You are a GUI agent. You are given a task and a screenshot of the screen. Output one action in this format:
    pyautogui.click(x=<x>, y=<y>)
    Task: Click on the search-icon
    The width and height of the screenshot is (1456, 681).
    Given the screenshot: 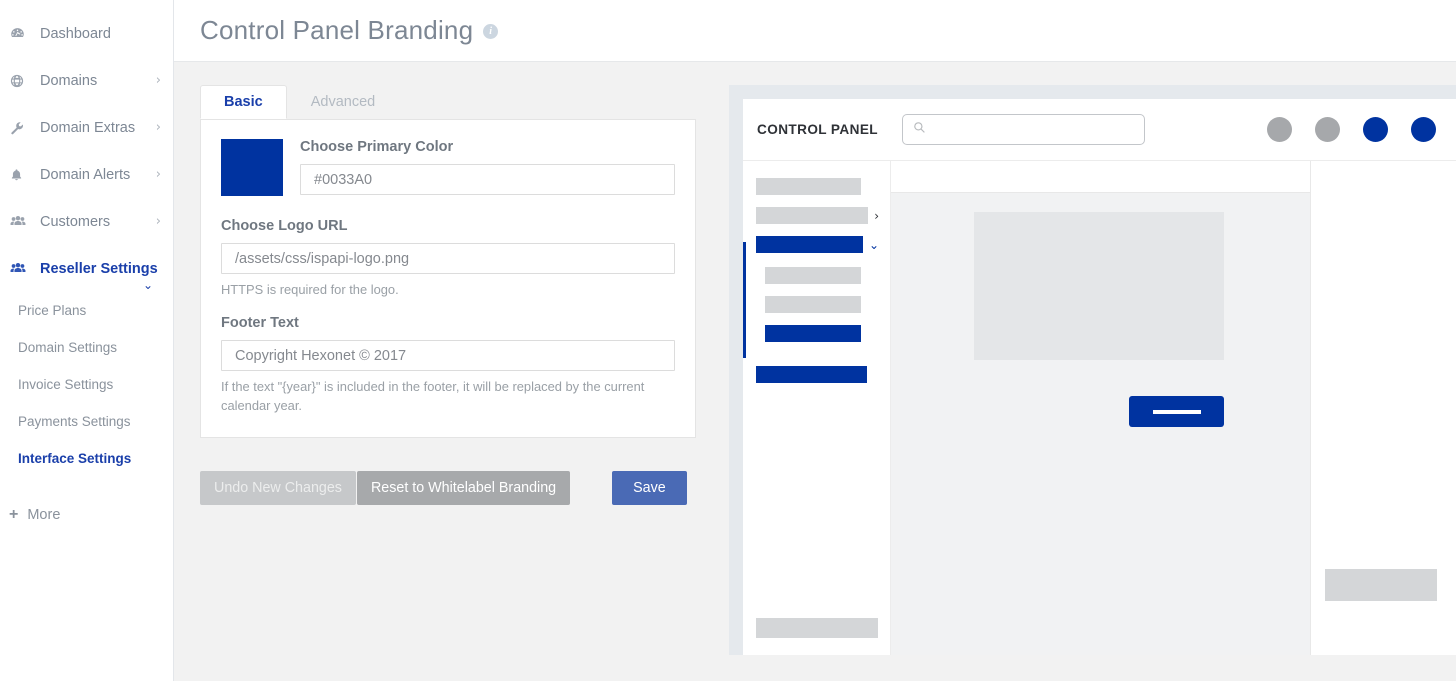 What is the action you would take?
    pyautogui.click(x=919, y=130)
    